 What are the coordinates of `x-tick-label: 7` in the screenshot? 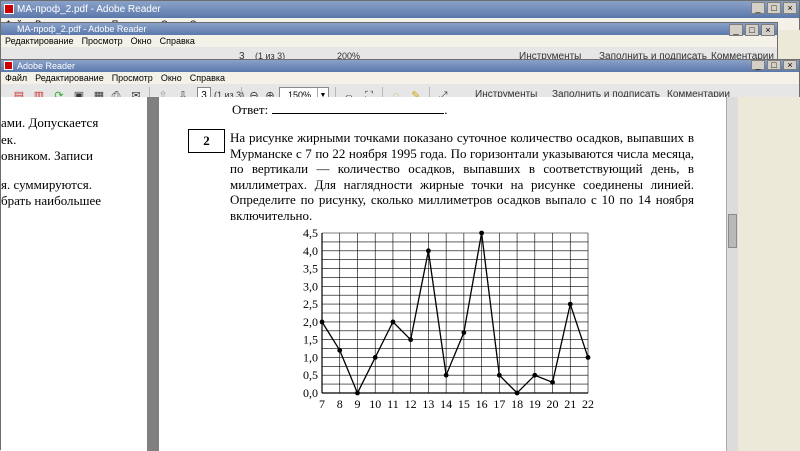 It's located at (322, 404).